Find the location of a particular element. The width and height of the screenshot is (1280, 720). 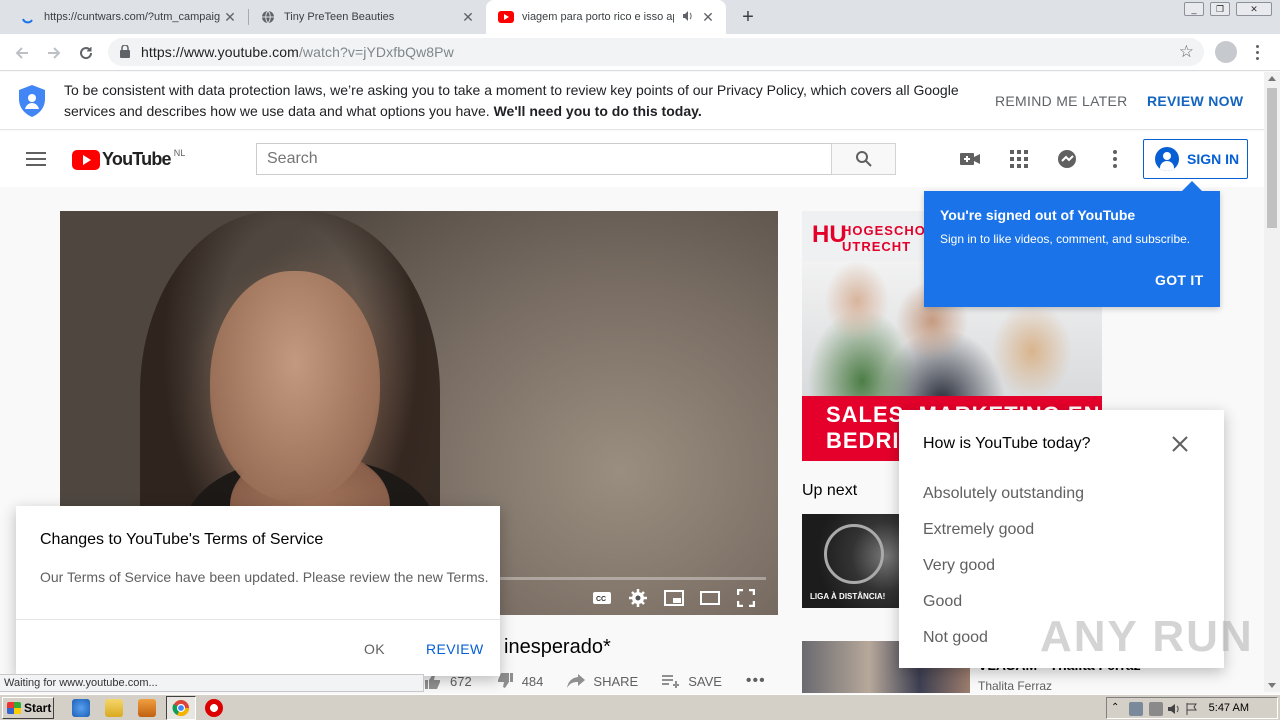

fullscreen-icon is located at coordinates (746, 598).